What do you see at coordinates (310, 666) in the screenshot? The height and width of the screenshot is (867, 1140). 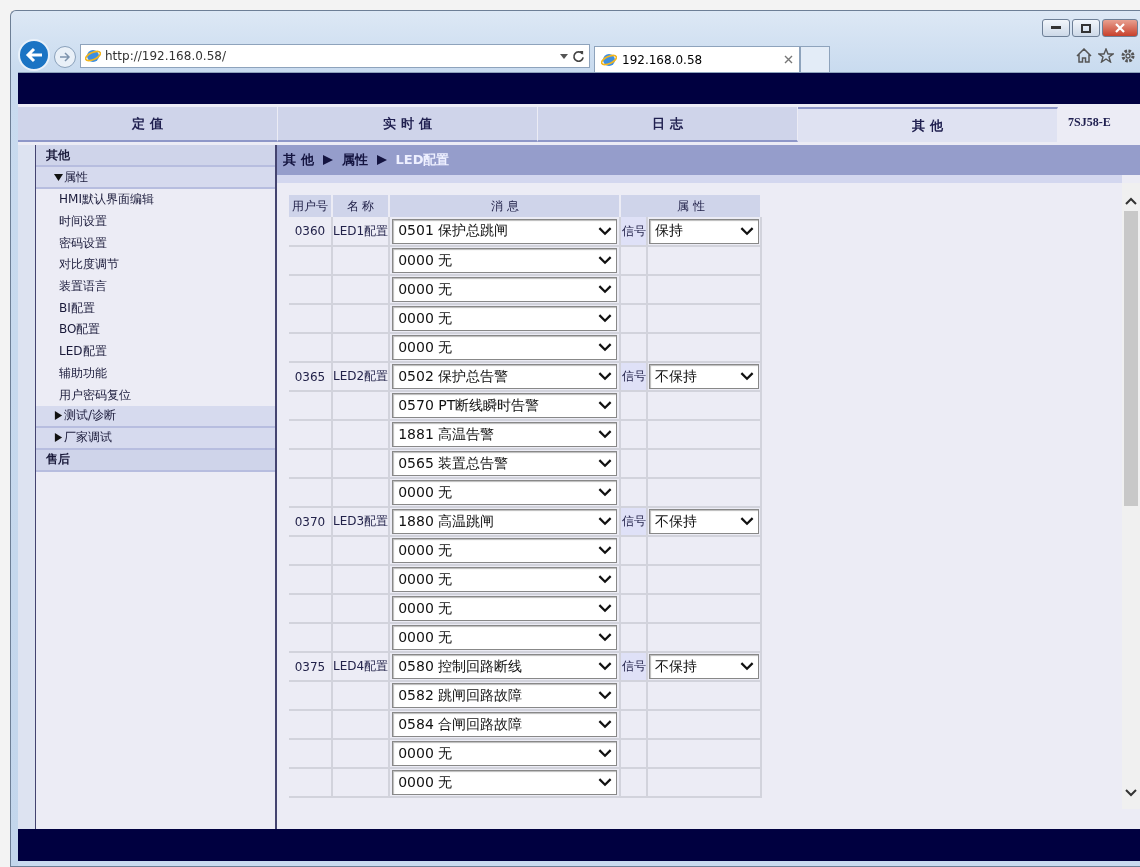 I see `user-number: 0375` at bounding box center [310, 666].